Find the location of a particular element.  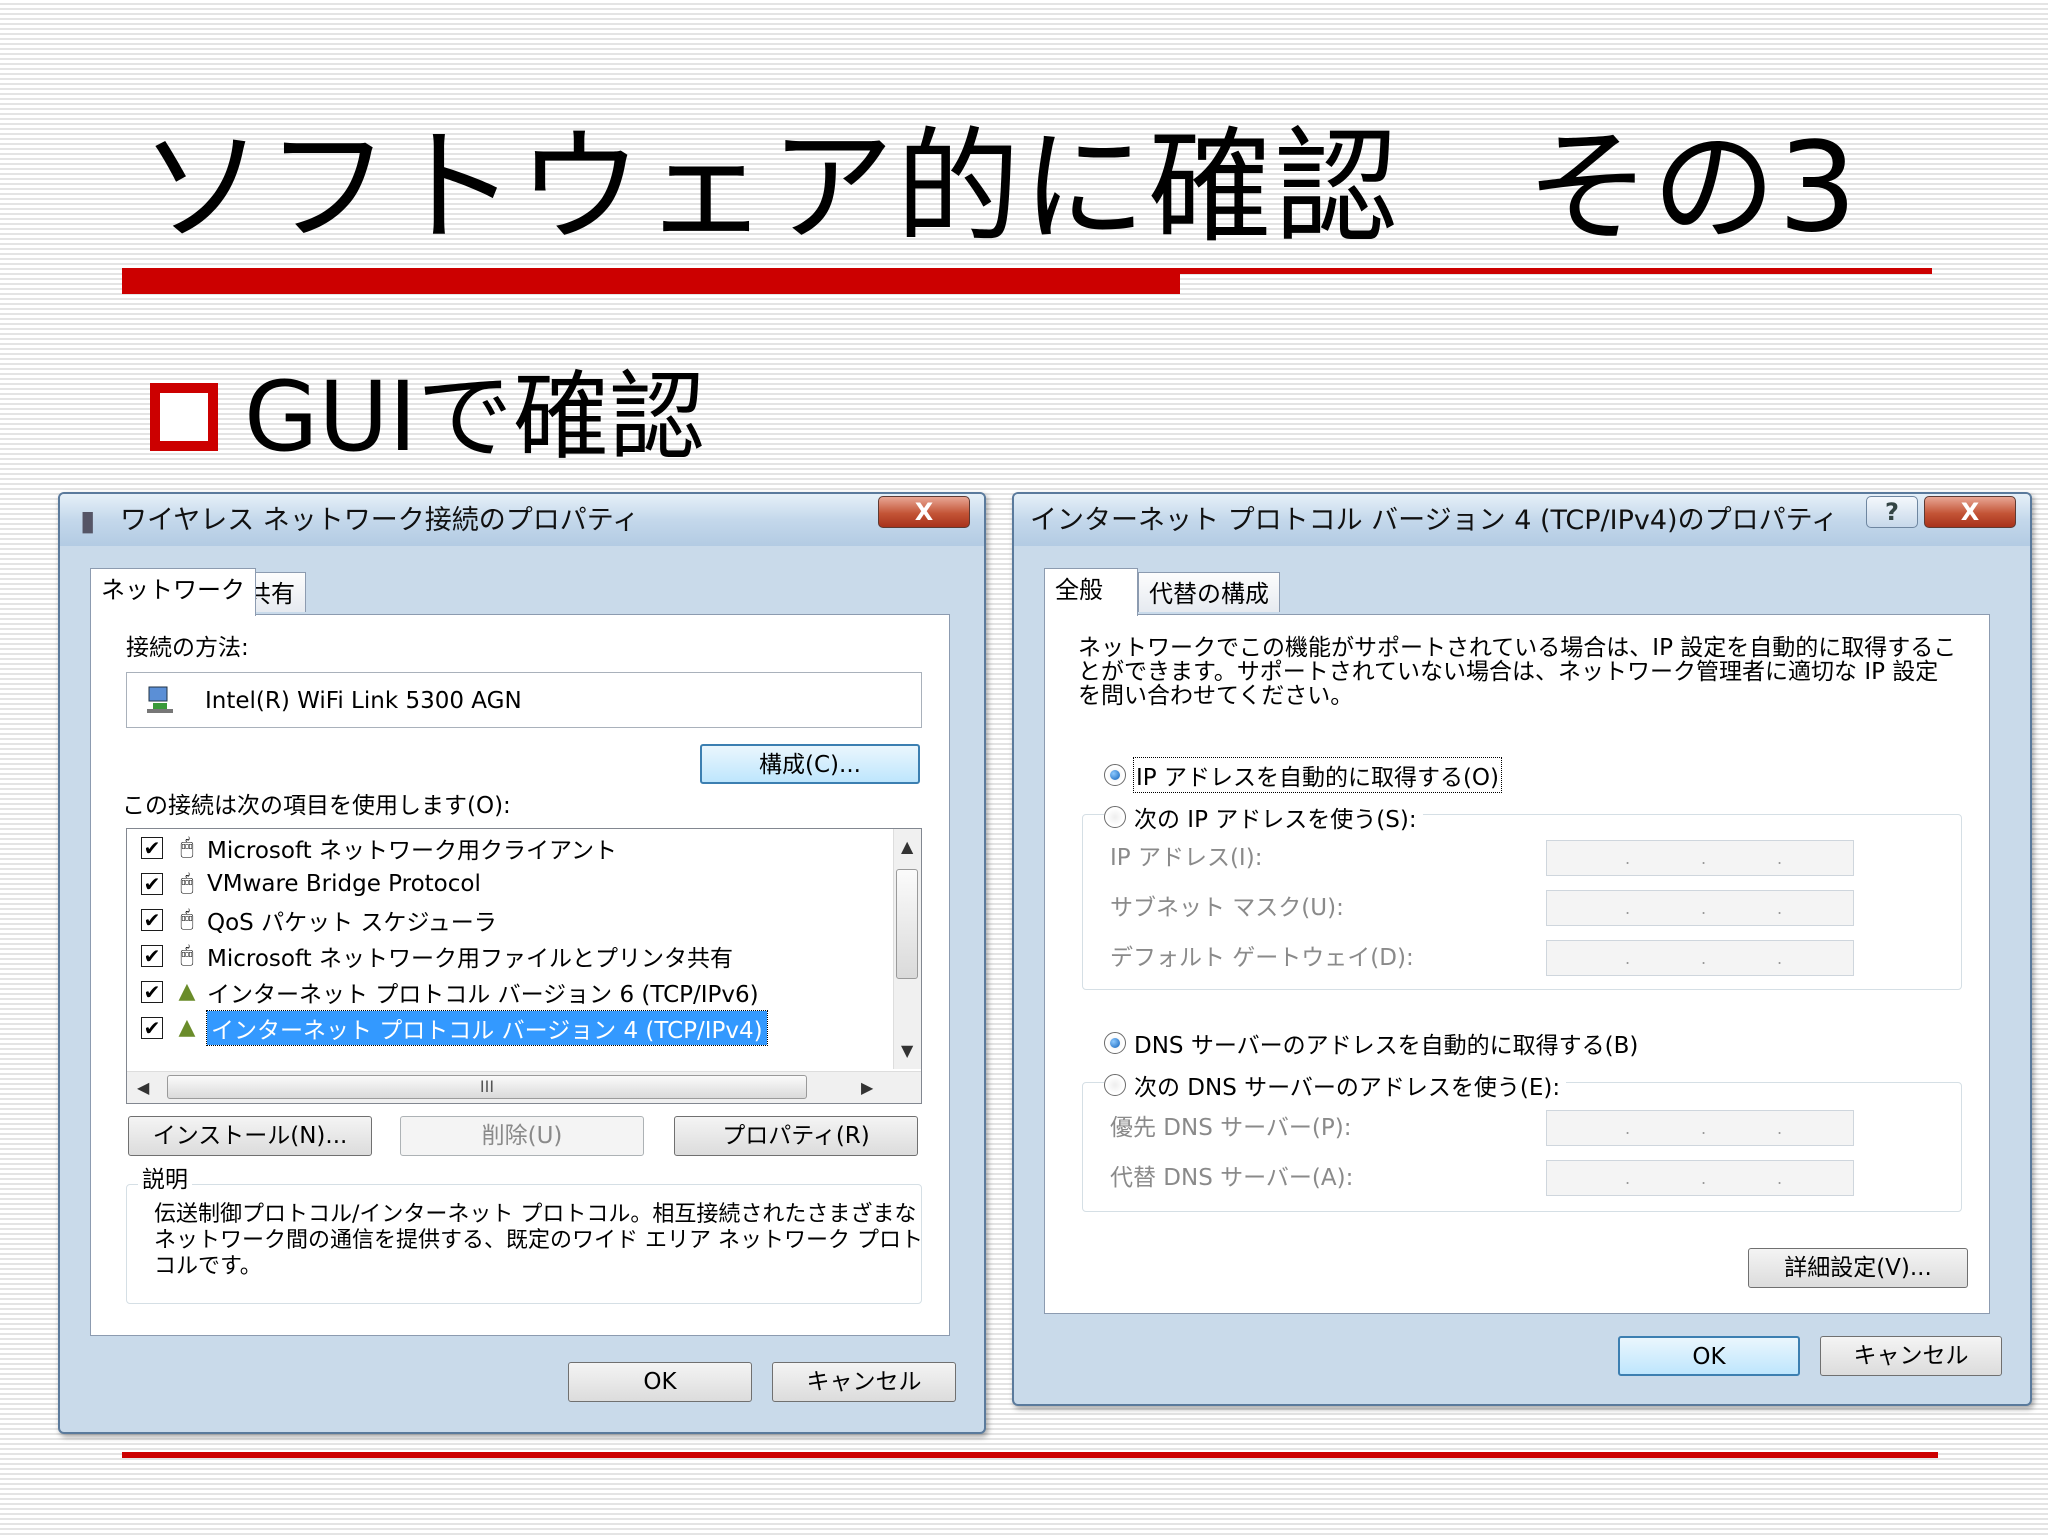

list-item: ✔ 🖱 VMware Bridge Protocol is located at coordinates (311, 884).